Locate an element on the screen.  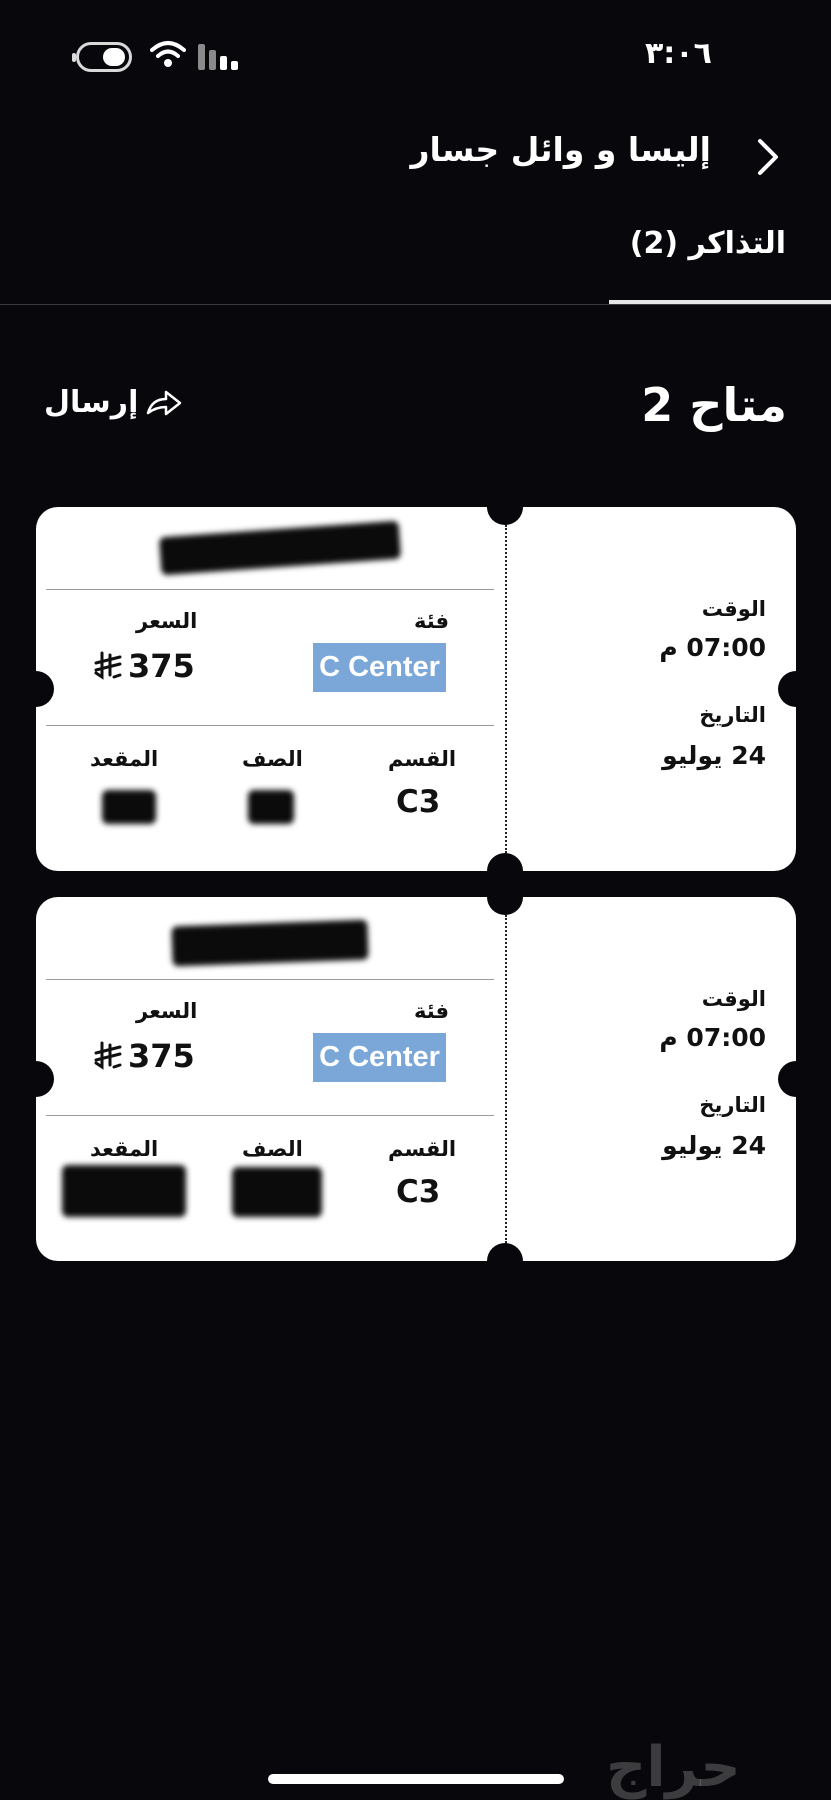
chevron-back-icon is located at coordinates (768, 157).